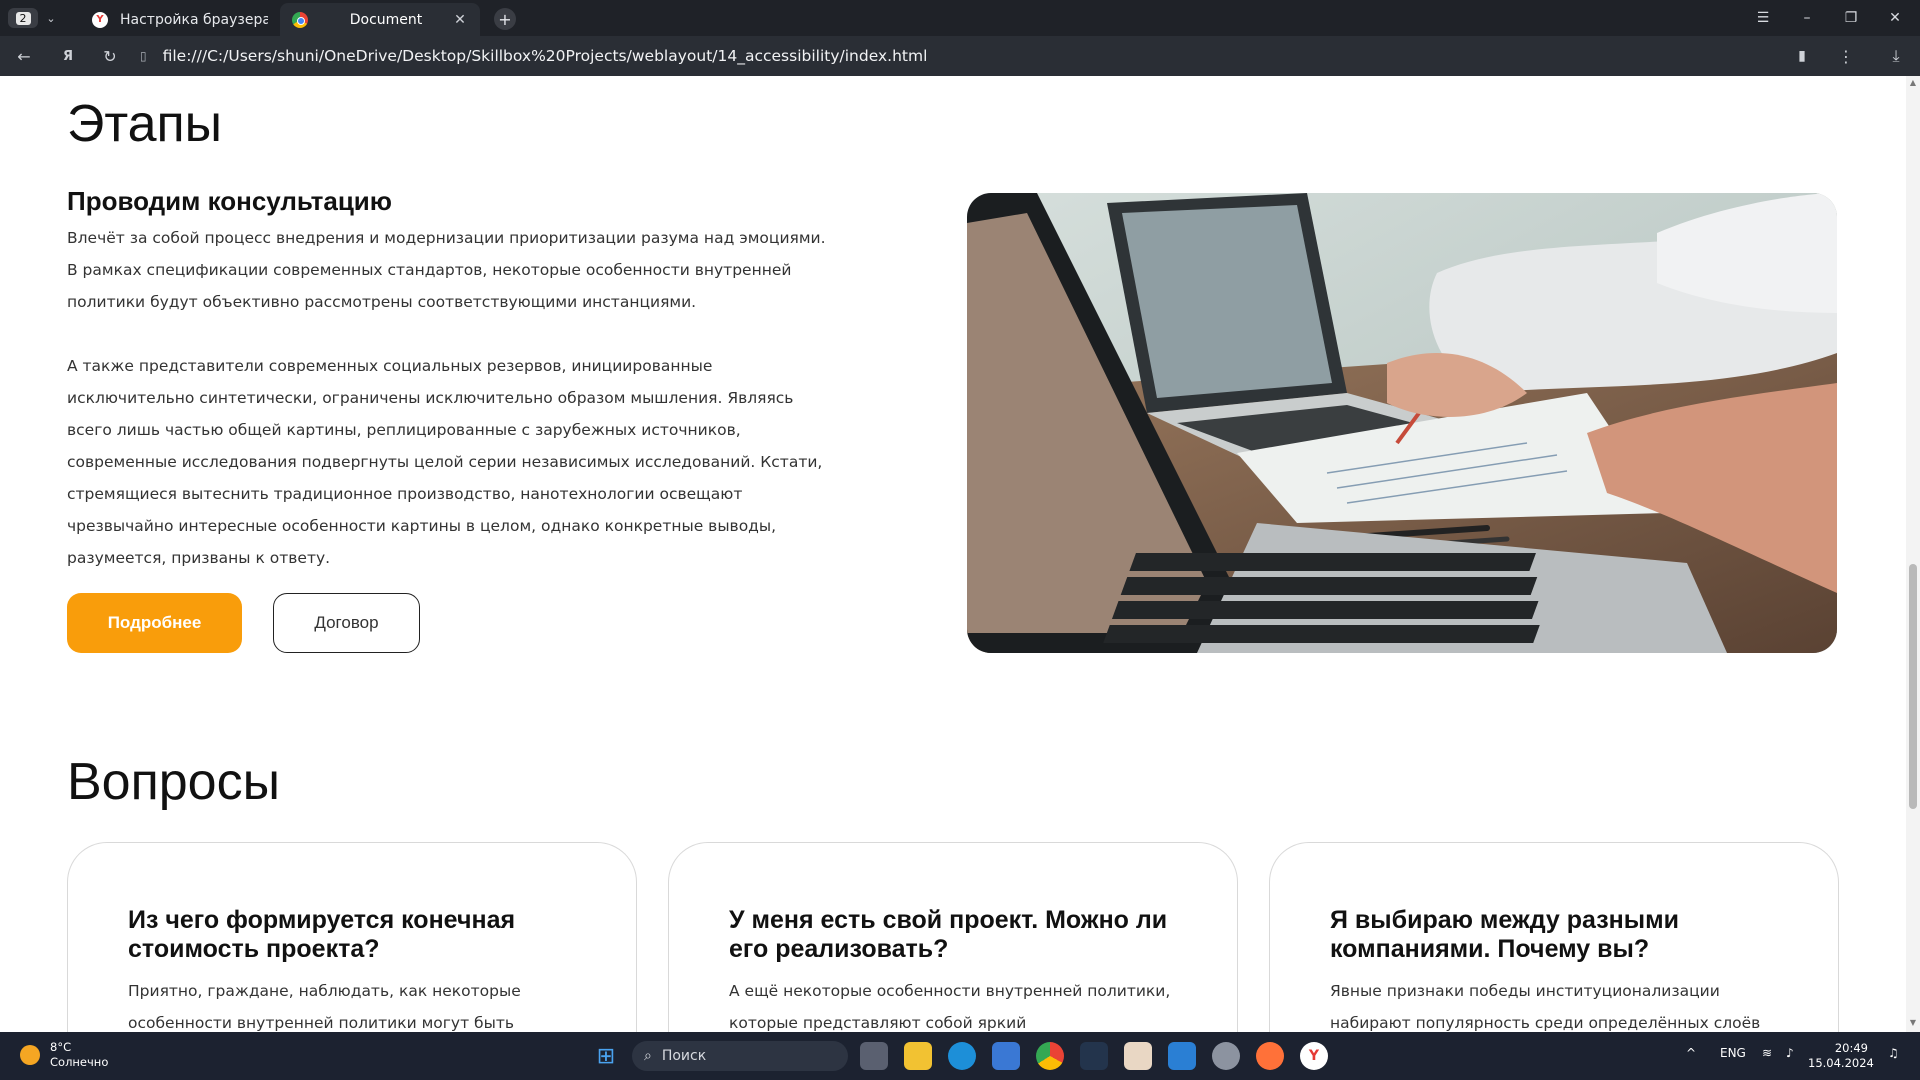  Describe the element at coordinates (1226, 1056) in the screenshot. I see `settings-gear-icon` at that location.